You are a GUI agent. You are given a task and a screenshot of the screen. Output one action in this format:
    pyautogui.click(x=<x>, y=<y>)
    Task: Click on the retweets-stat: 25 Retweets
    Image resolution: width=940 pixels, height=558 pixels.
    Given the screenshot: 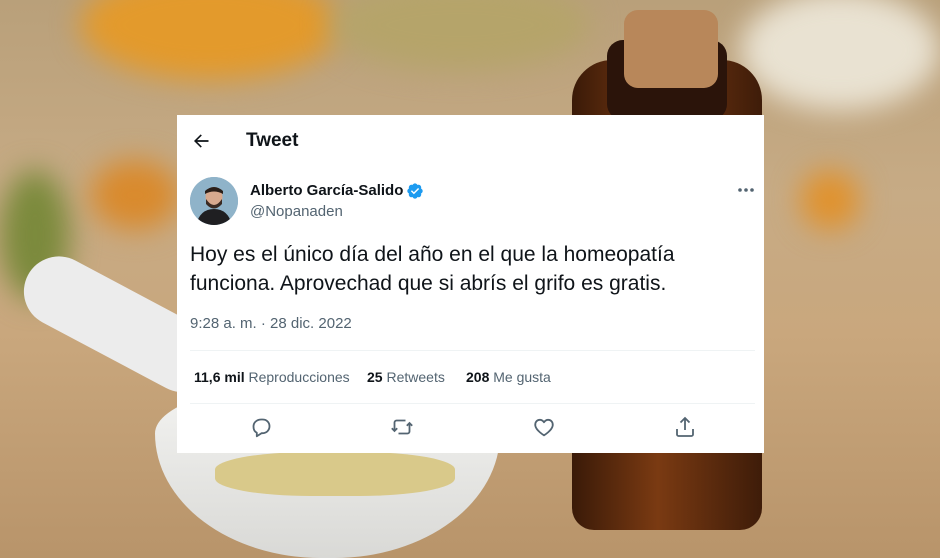 What is the action you would take?
    pyautogui.click(x=406, y=377)
    